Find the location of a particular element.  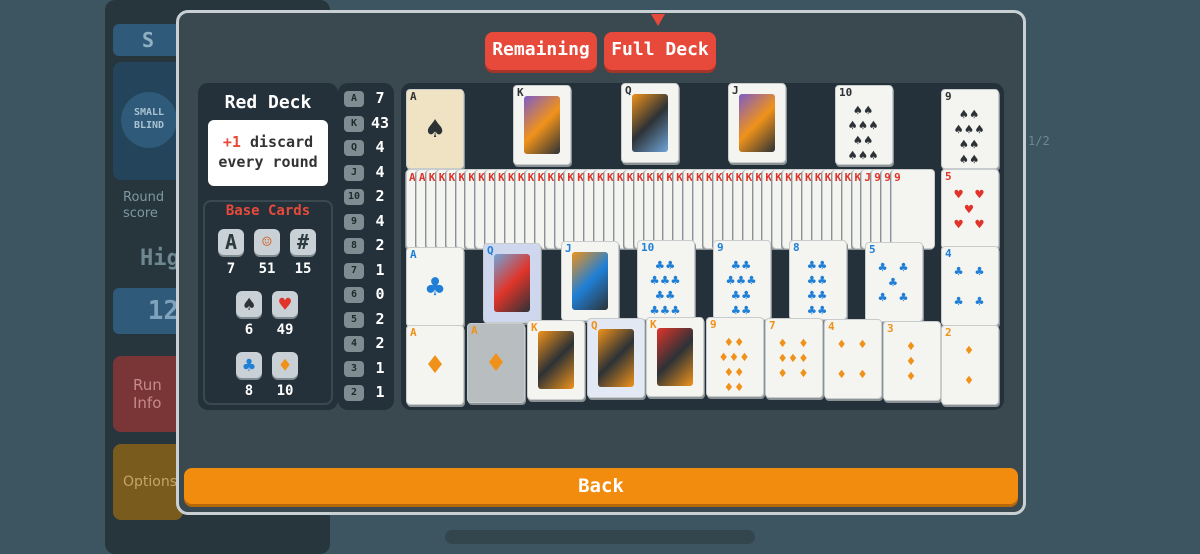

card-diamond-4: 4 ♦ ♦ ♦ ♦ is located at coordinates (853, 359).